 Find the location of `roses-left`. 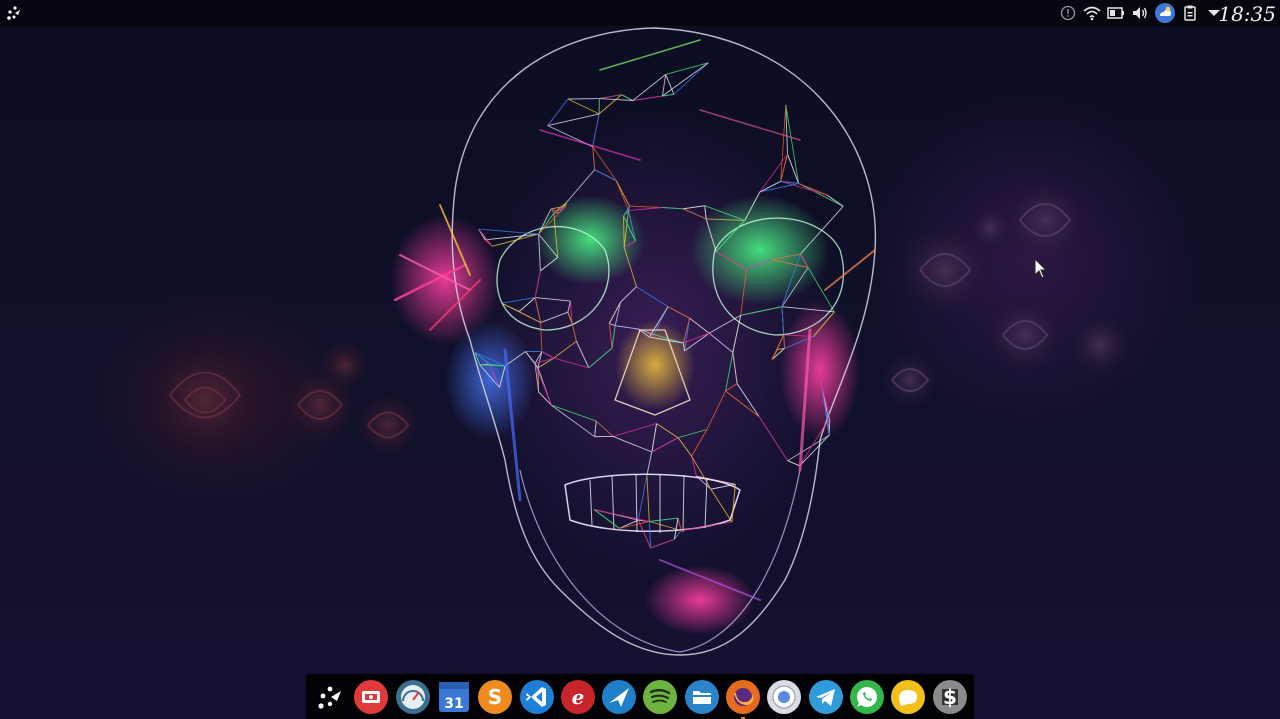

roses-left is located at coordinates (282, 400).